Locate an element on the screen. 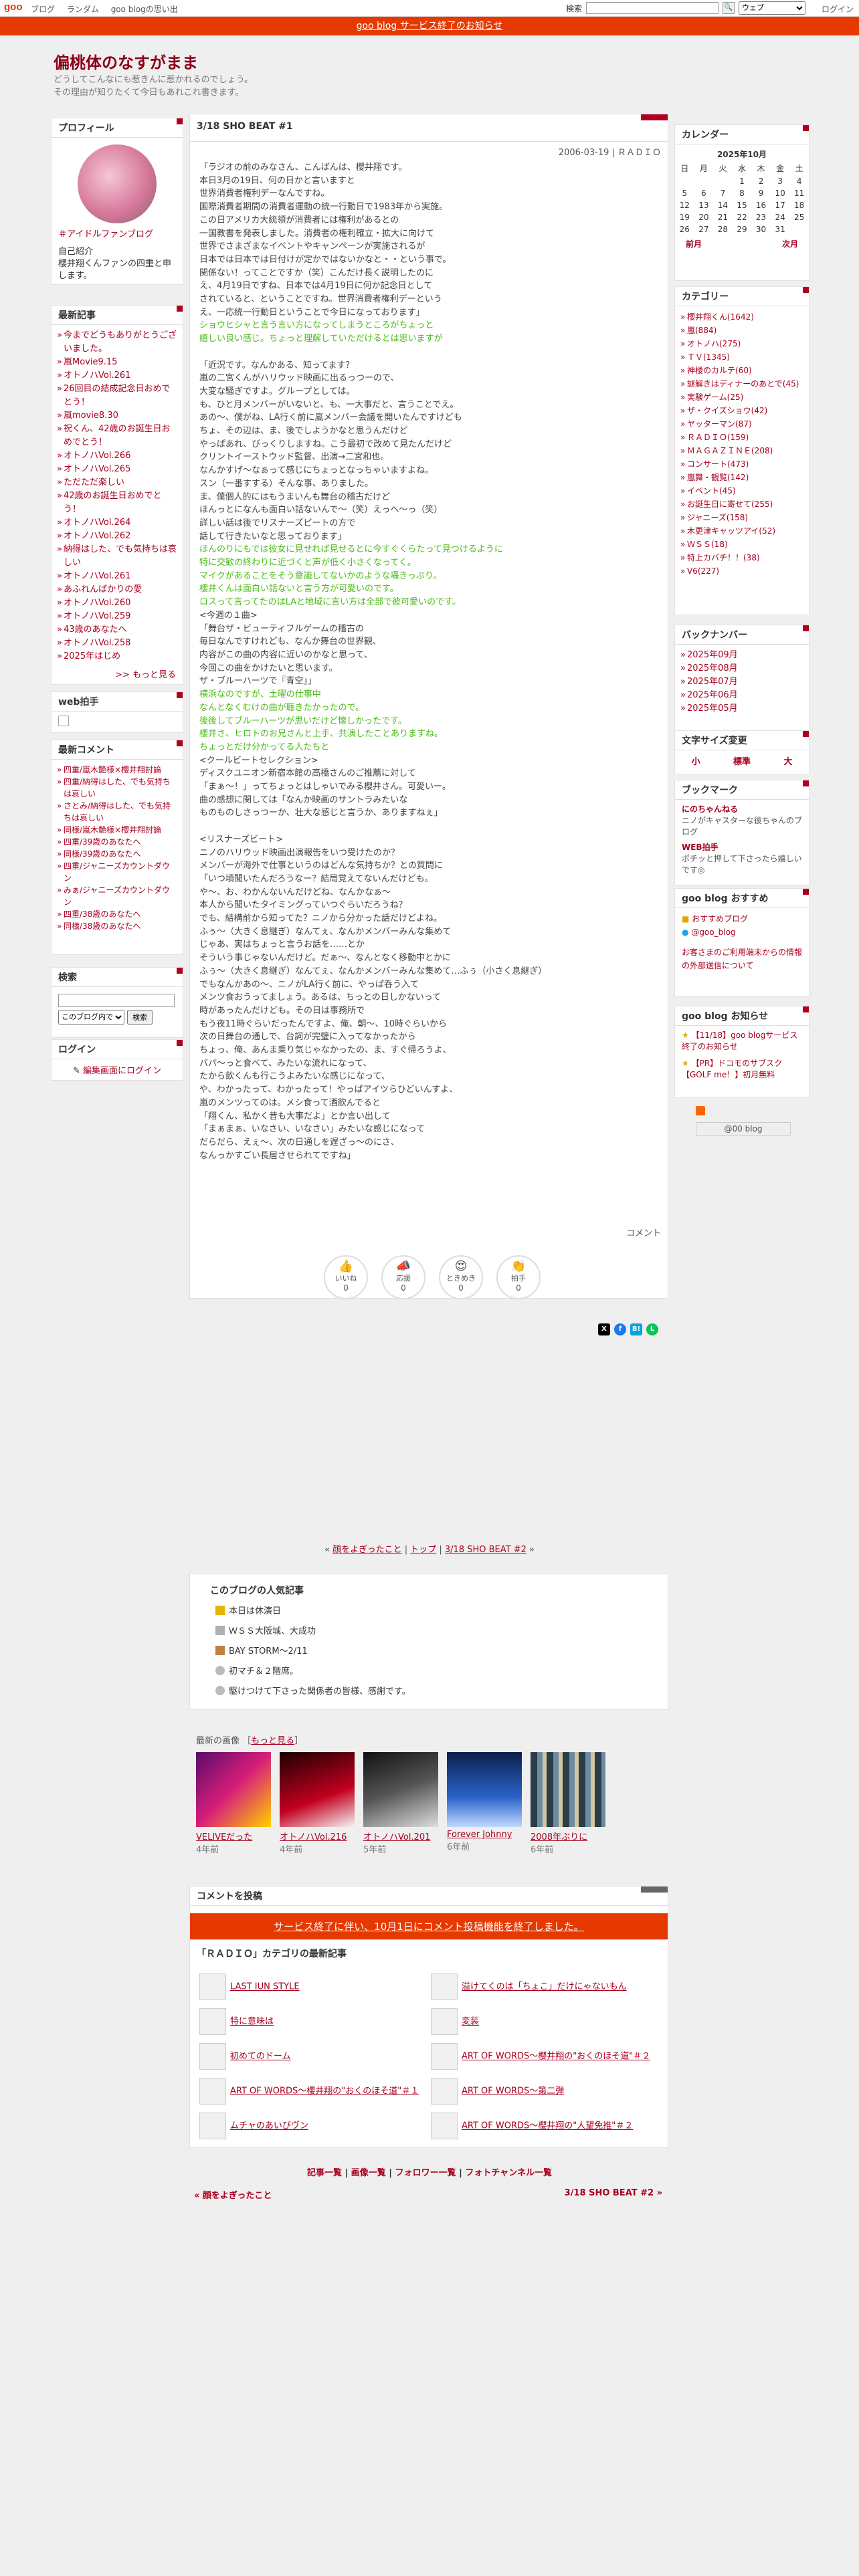  recent-comment-item: 四重/39歳のあなたへ is located at coordinates (117, 842).